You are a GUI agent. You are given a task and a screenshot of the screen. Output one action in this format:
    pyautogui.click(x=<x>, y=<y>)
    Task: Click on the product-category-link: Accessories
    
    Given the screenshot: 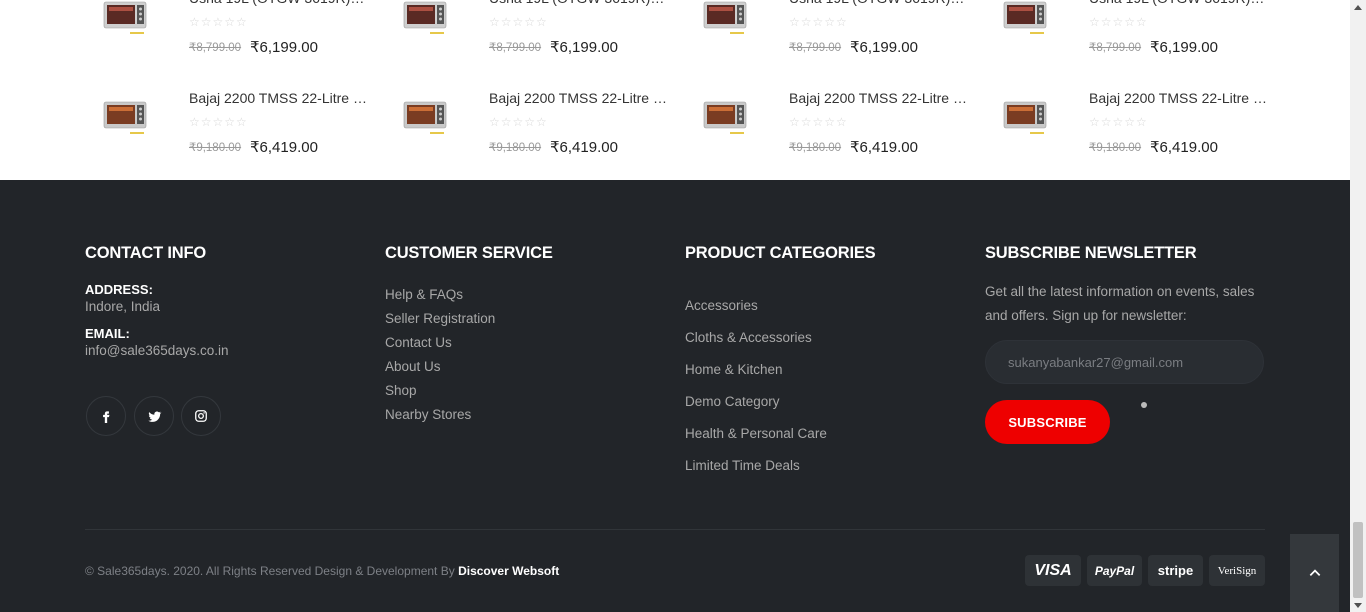 What is the action you would take?
    pyautogui.click(x=780, y=306)
    